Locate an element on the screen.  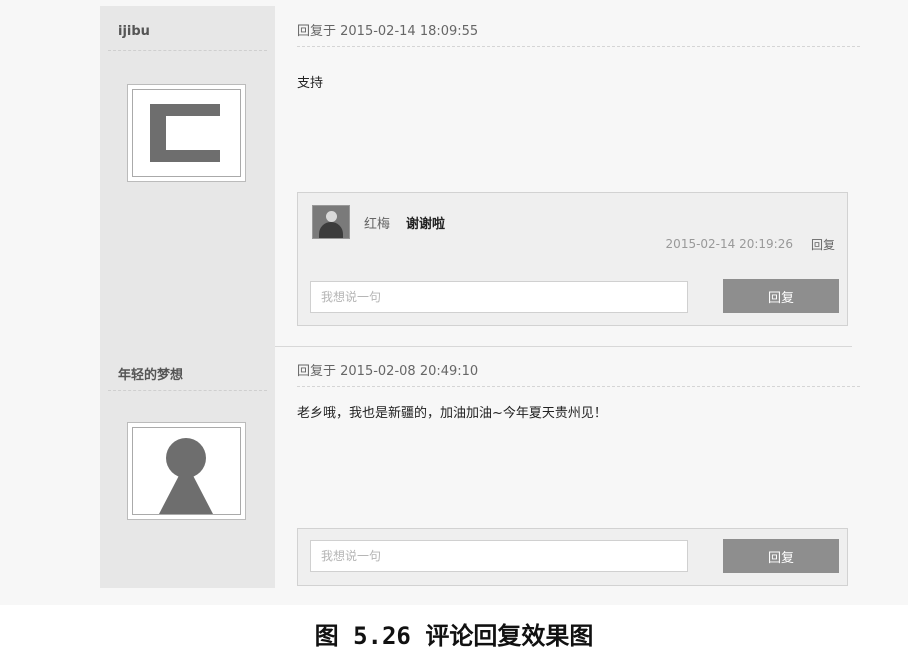
user-photo-icon is located at coordinates (331, 222).